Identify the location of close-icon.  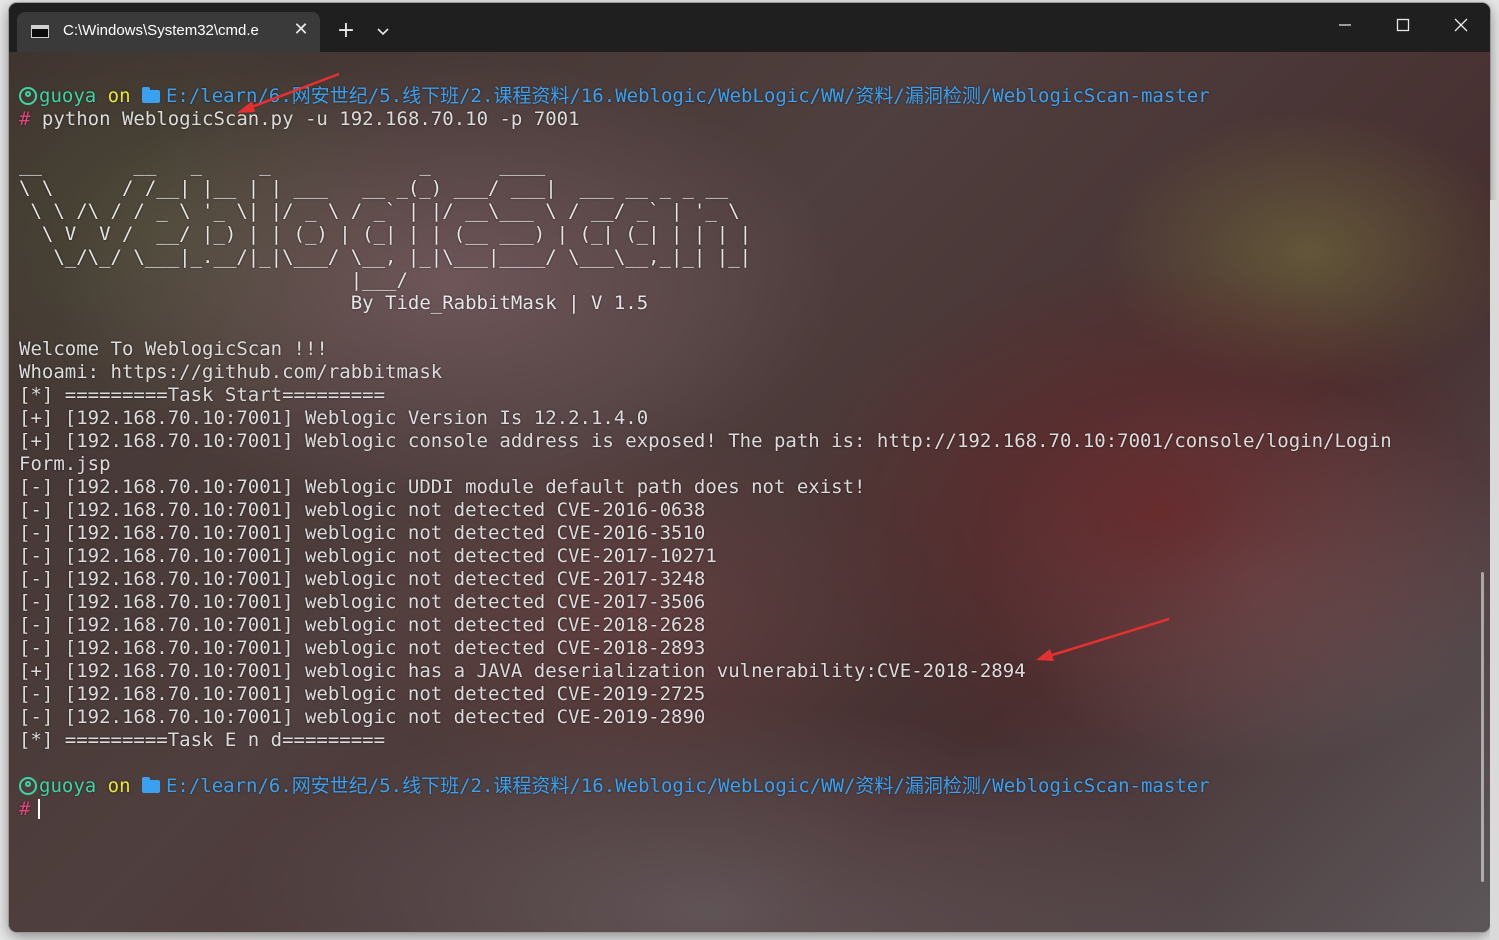
(1461, 25).